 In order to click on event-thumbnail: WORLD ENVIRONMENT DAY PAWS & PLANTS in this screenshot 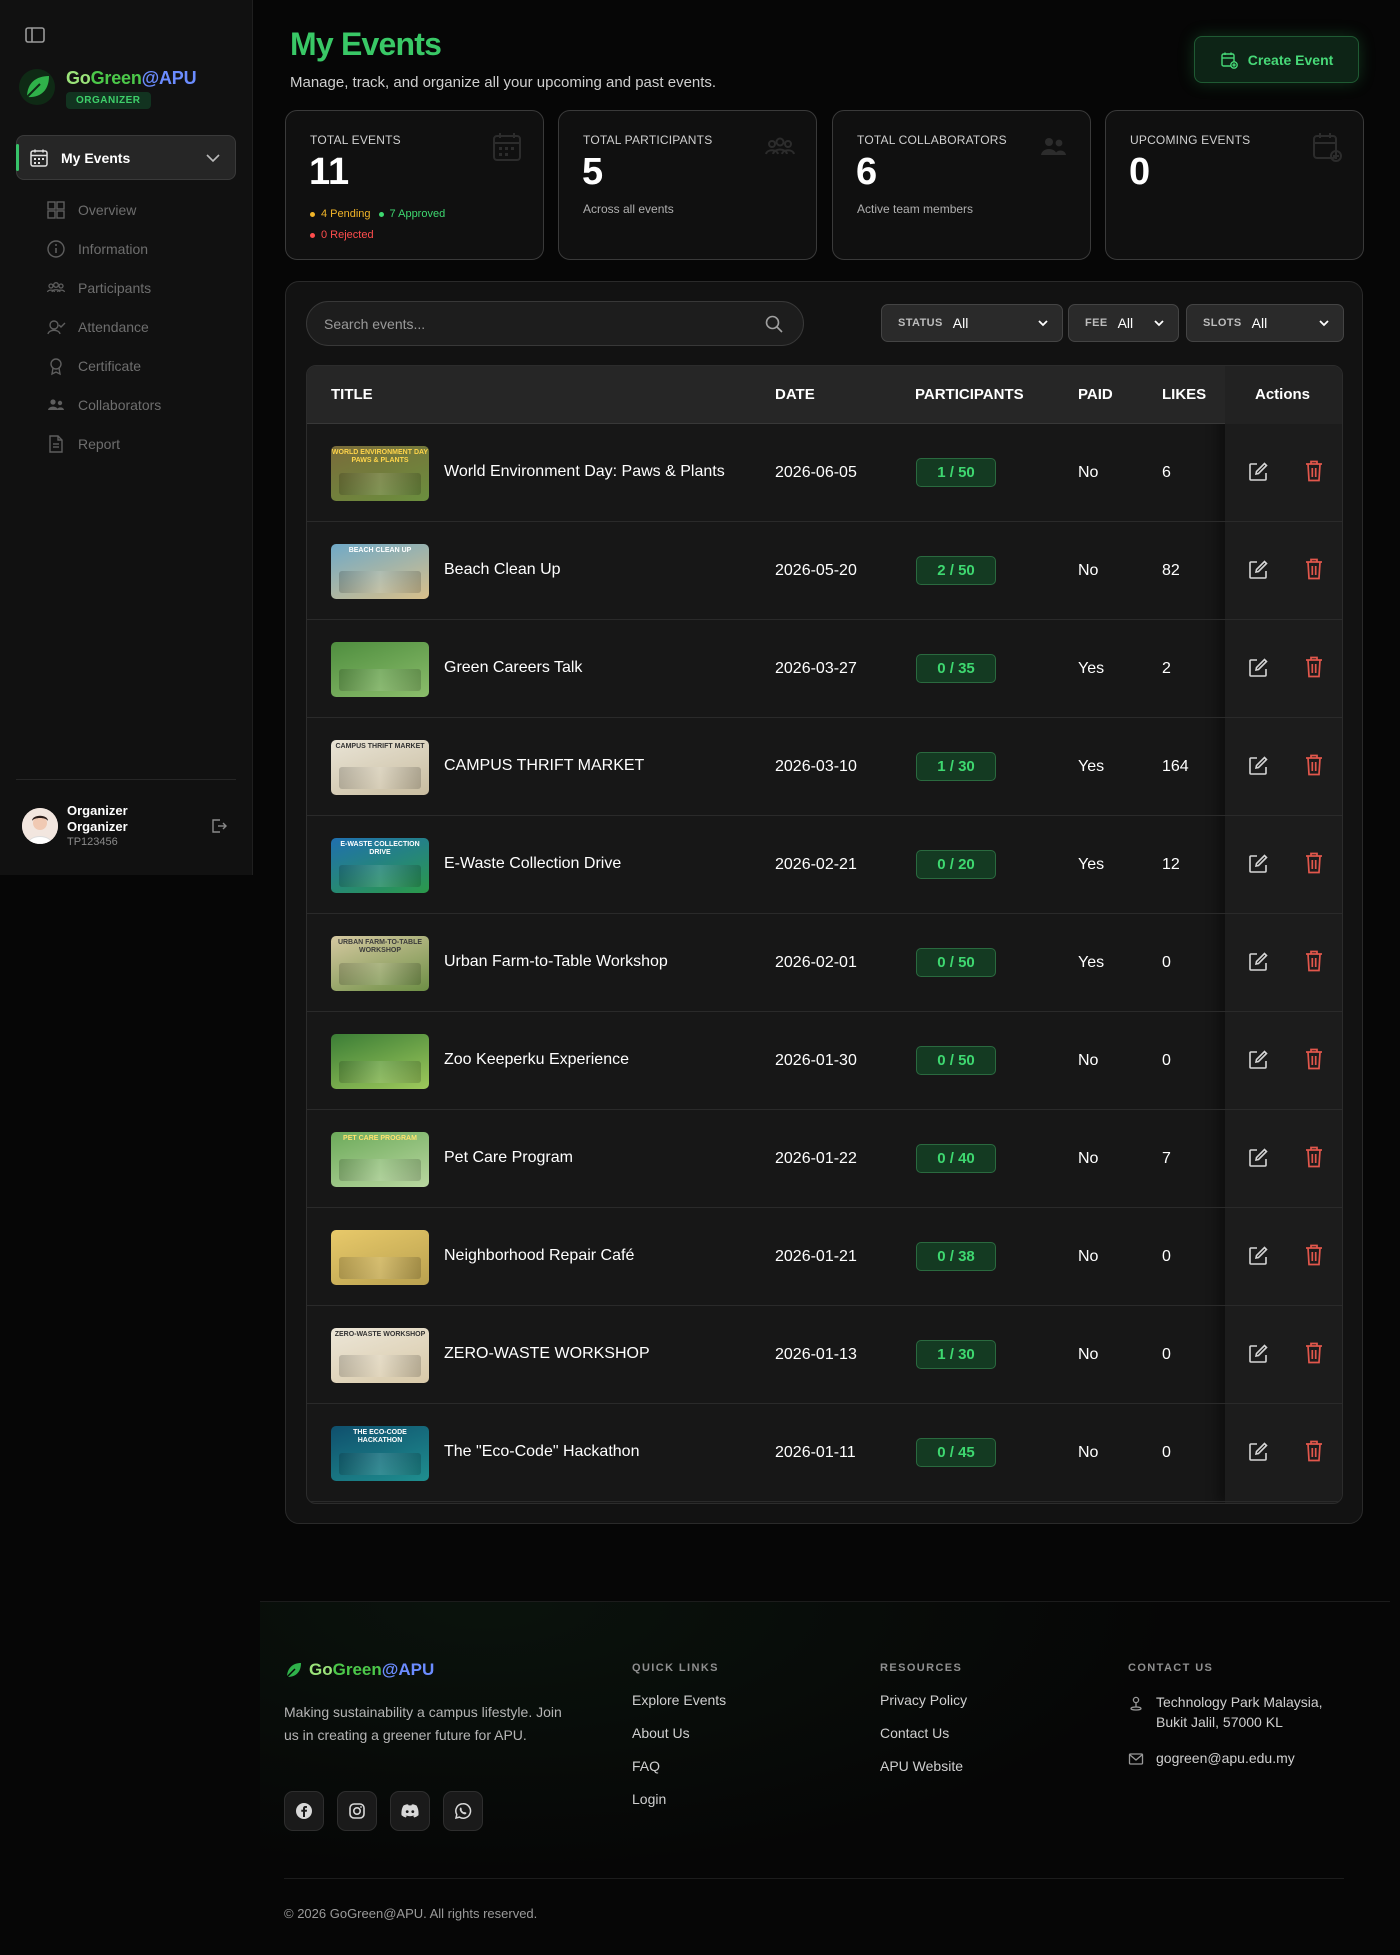, I will do `click(380, 473)`.